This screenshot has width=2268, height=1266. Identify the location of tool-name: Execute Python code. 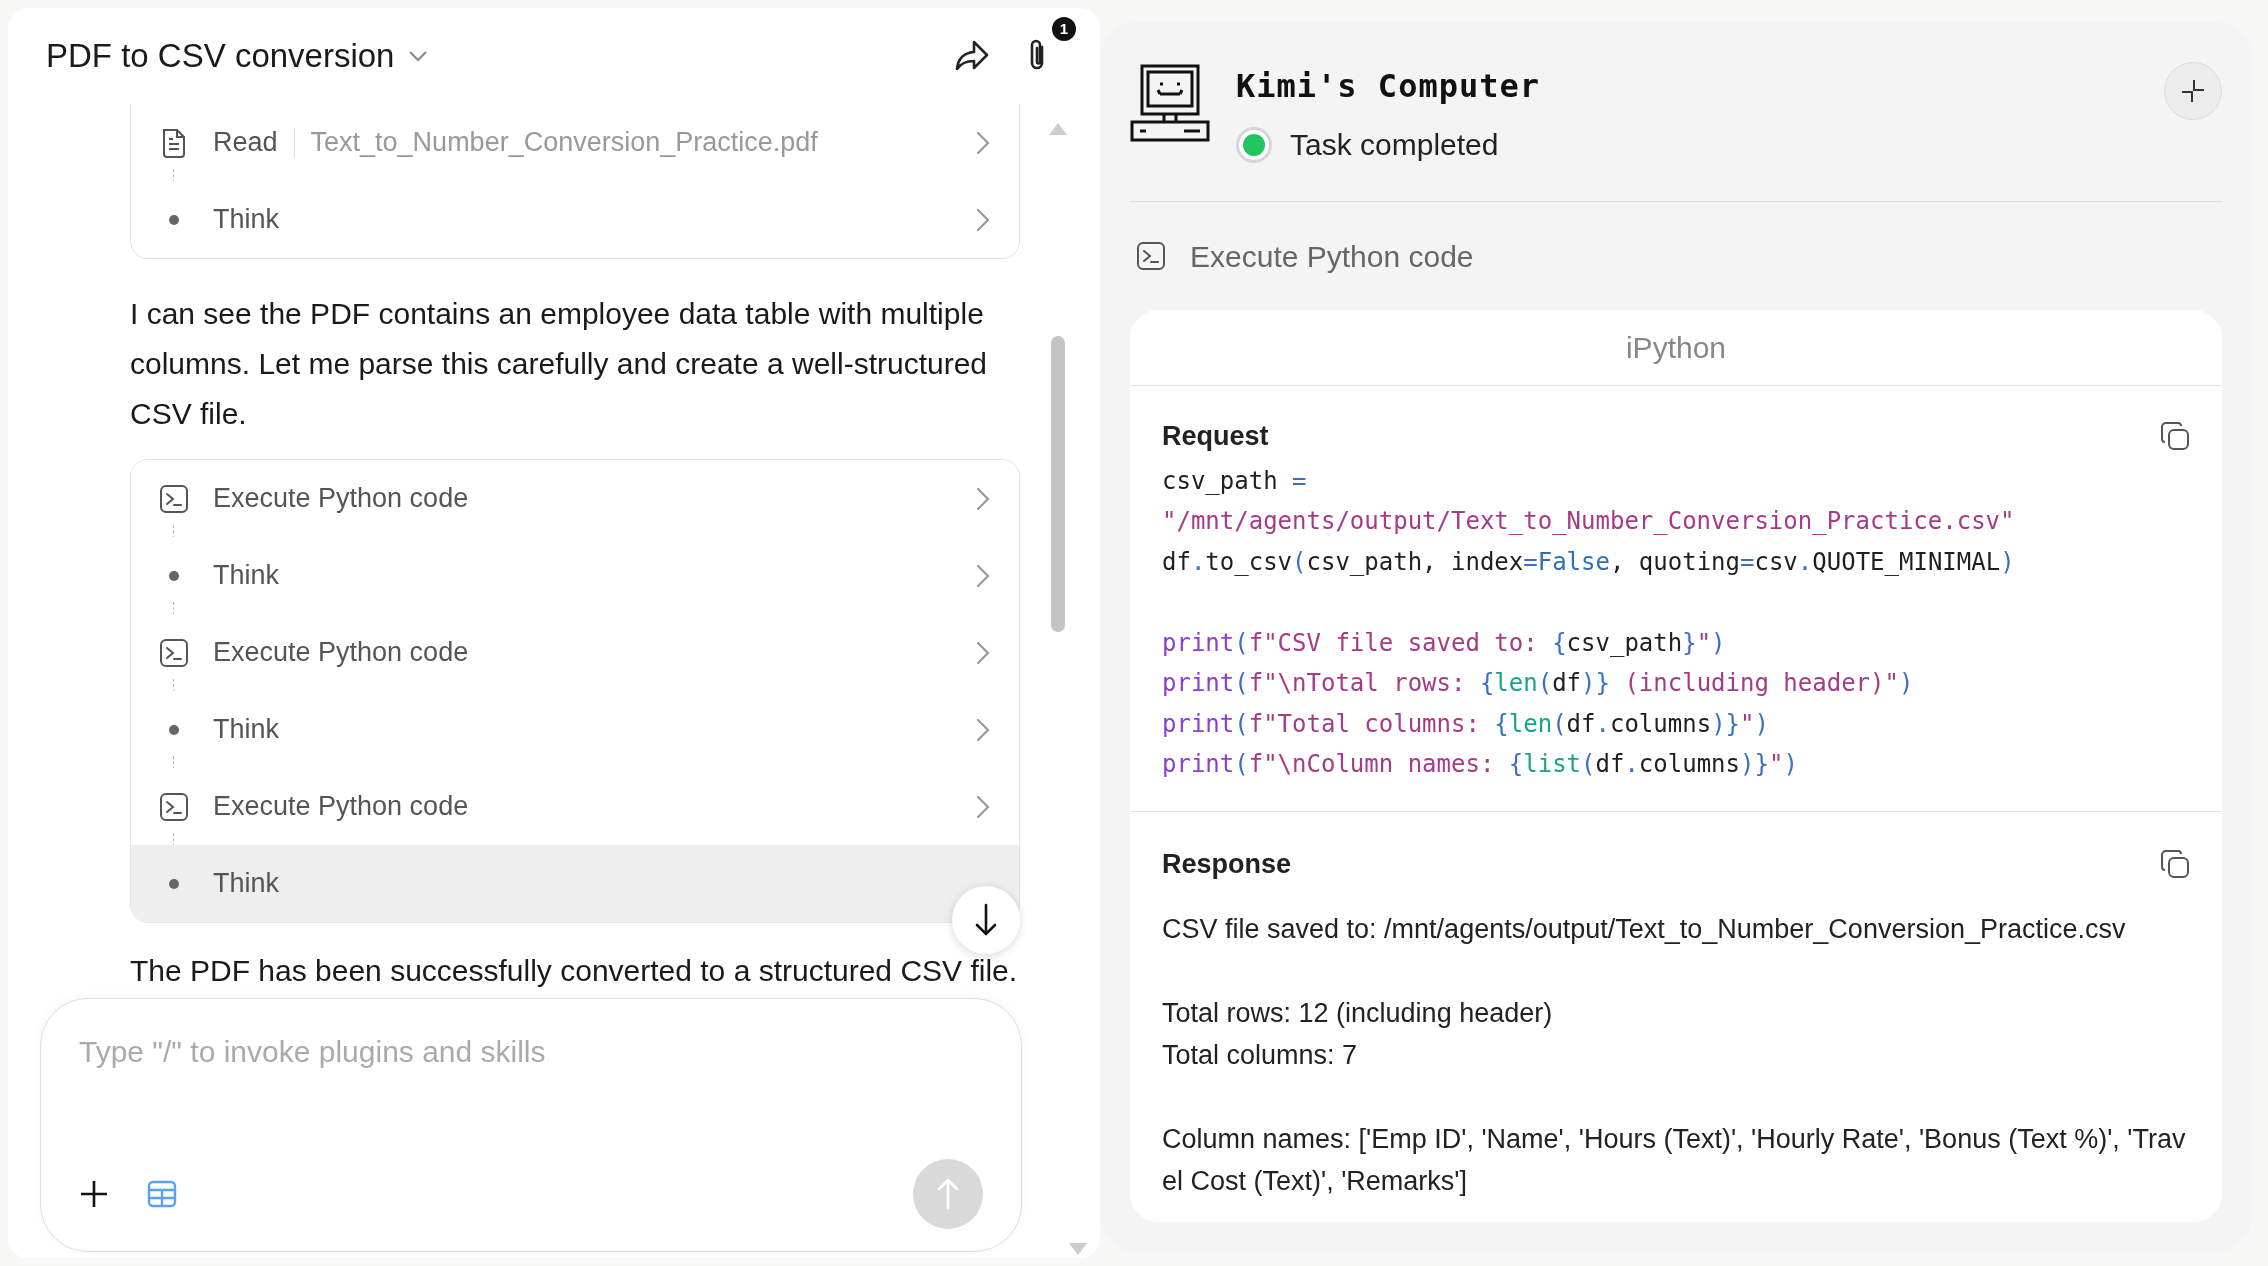
(1332, 256).